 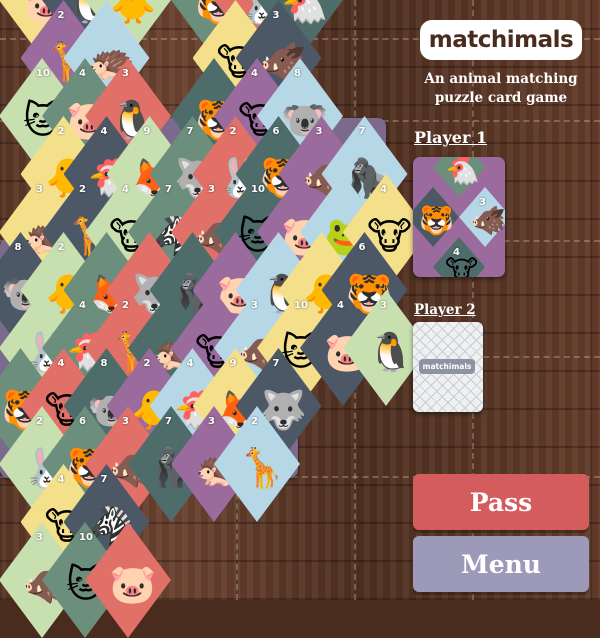 I want to click on animal-face-icon: 🐷, so click(x=133, y=584).